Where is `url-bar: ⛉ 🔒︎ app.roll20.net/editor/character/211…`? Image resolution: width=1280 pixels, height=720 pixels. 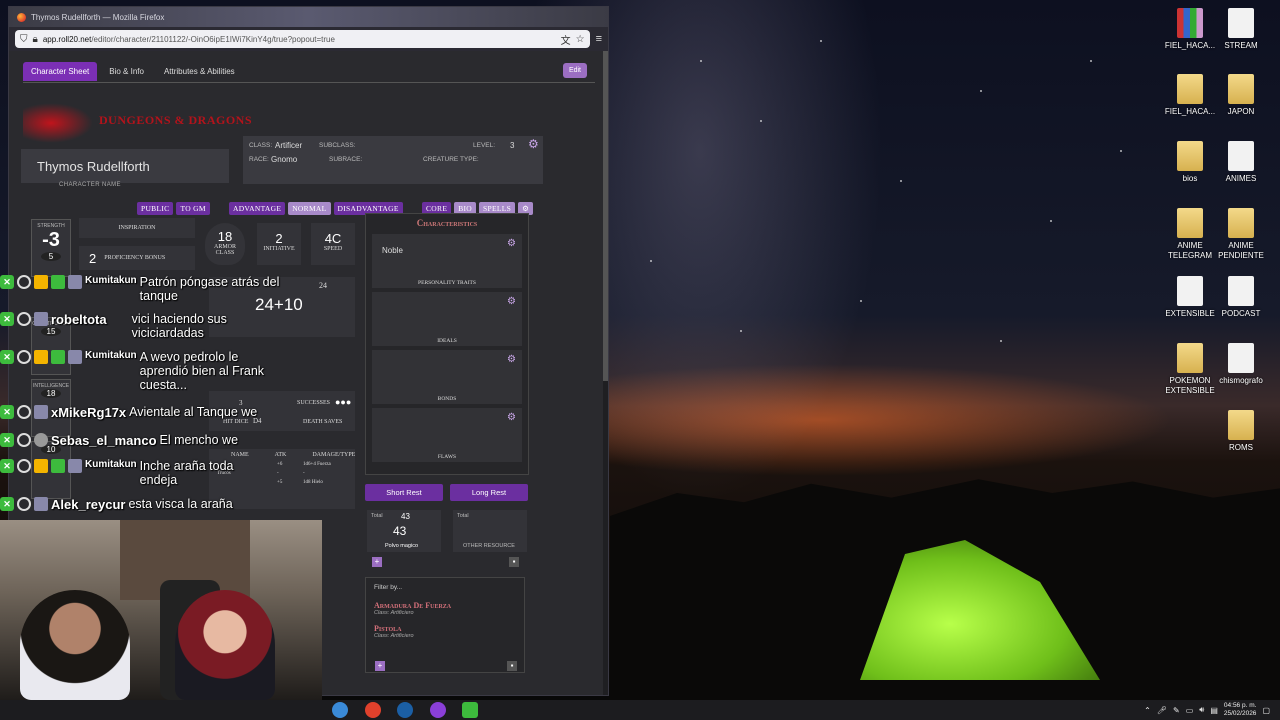 url-bar: ⛉ 🔒︎ app.roll20.net/editor/character/211… is located at coordinates (308, 39).